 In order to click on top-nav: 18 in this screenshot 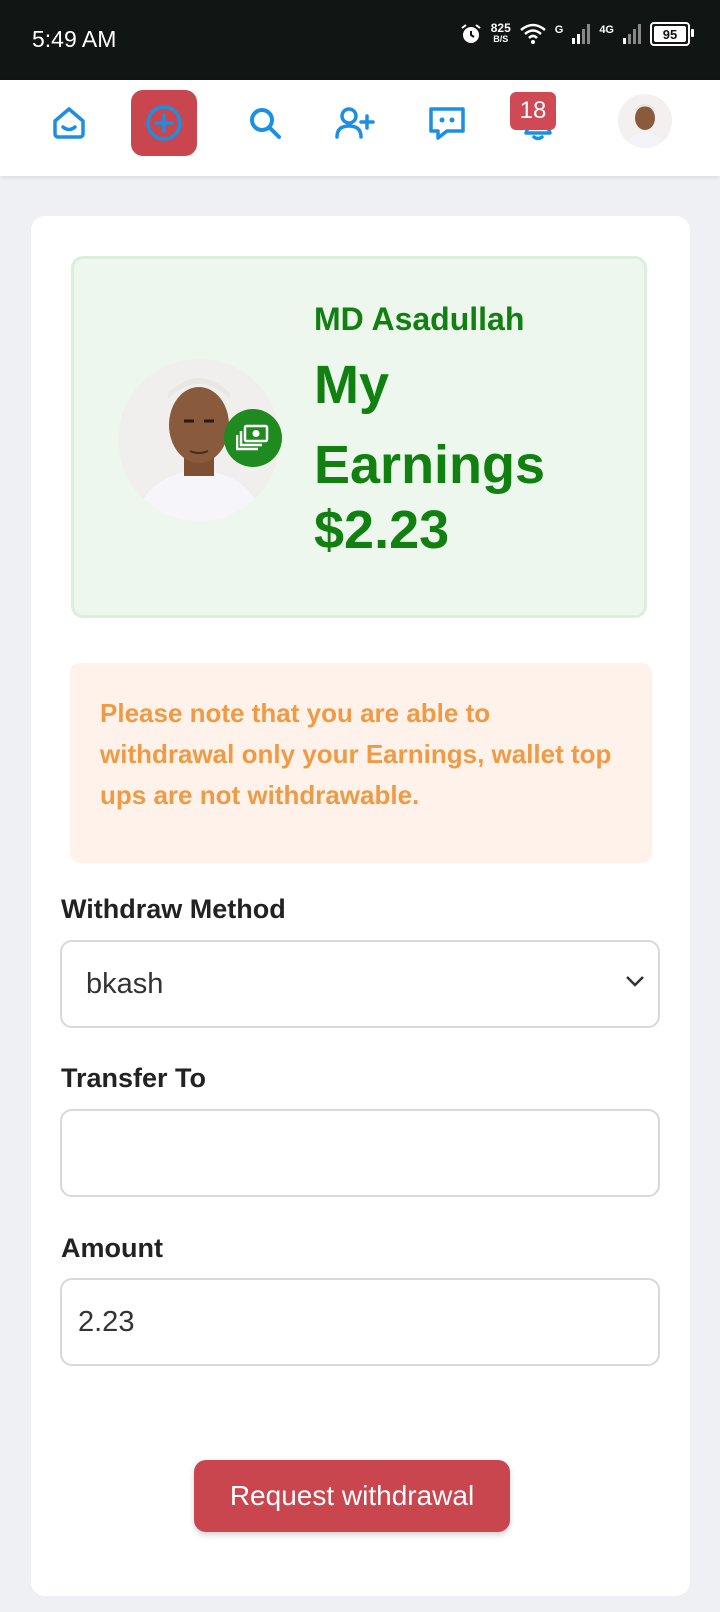, I will do `click(360, 128)`.